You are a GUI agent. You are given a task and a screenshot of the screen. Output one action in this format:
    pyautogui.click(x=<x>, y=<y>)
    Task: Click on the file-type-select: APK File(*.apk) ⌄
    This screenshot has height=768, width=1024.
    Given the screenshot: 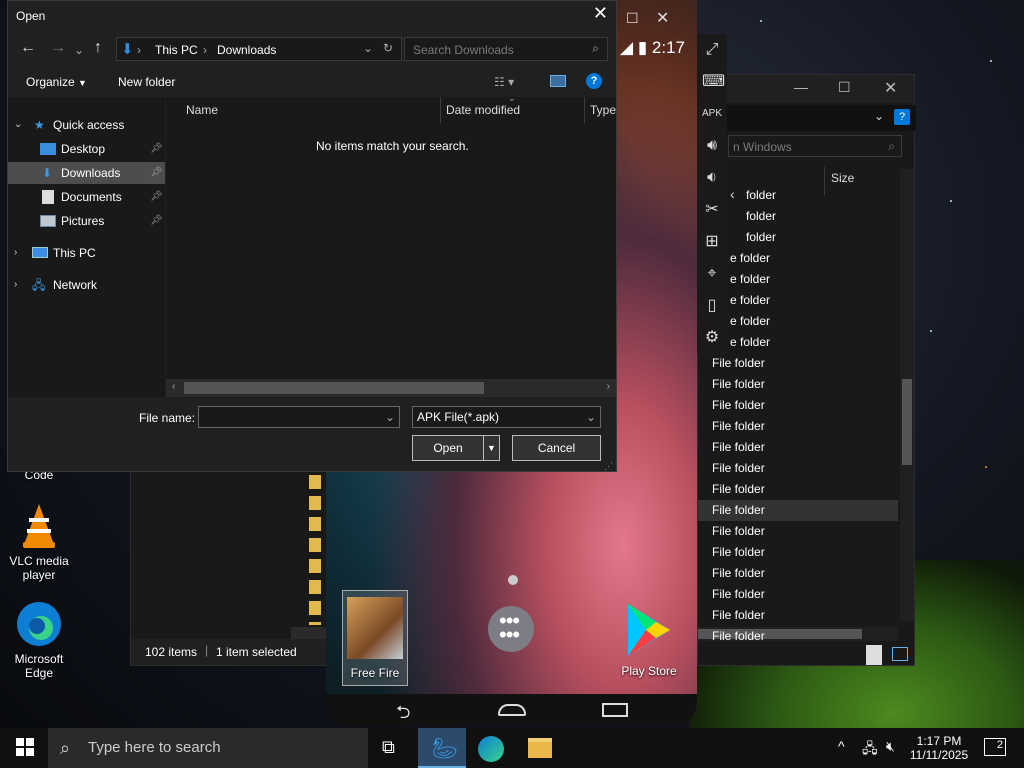 What is the action you would take?
    pyautogui.click(x=506, y=417)
    